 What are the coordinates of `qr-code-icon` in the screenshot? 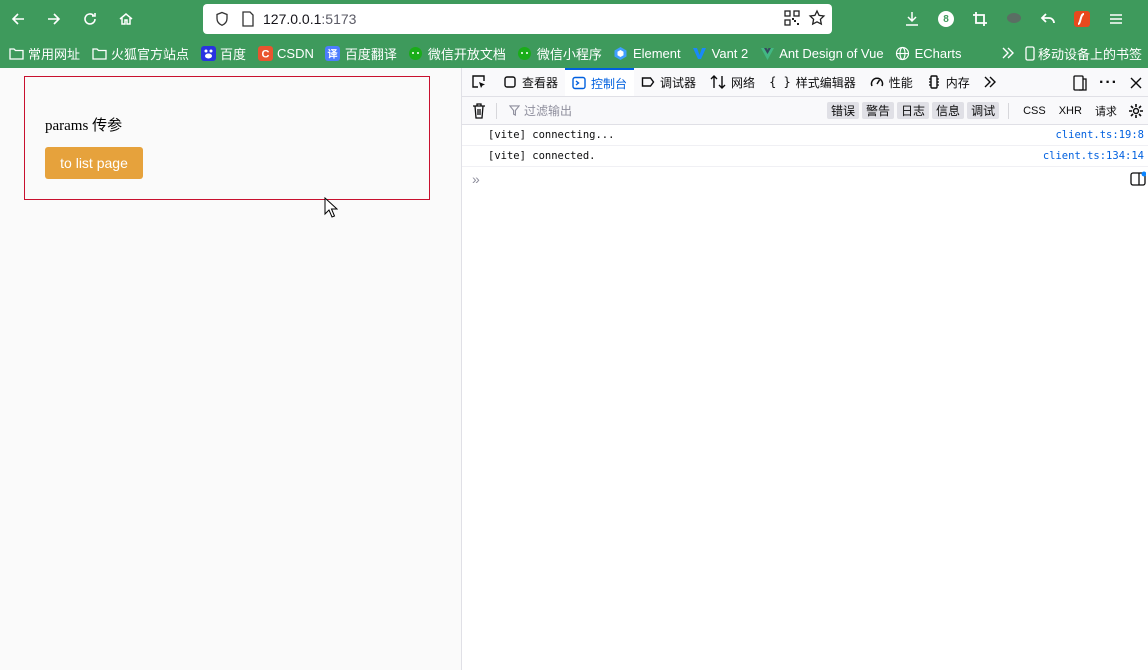 It's located at (792, 19).